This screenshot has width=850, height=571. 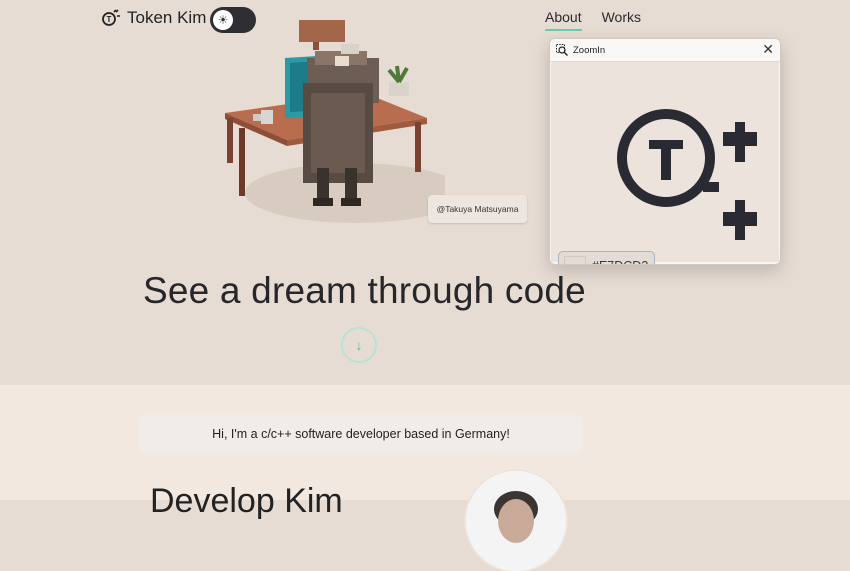 I want to click on site-logo: T Token Kim, so click(x=153, y=18).